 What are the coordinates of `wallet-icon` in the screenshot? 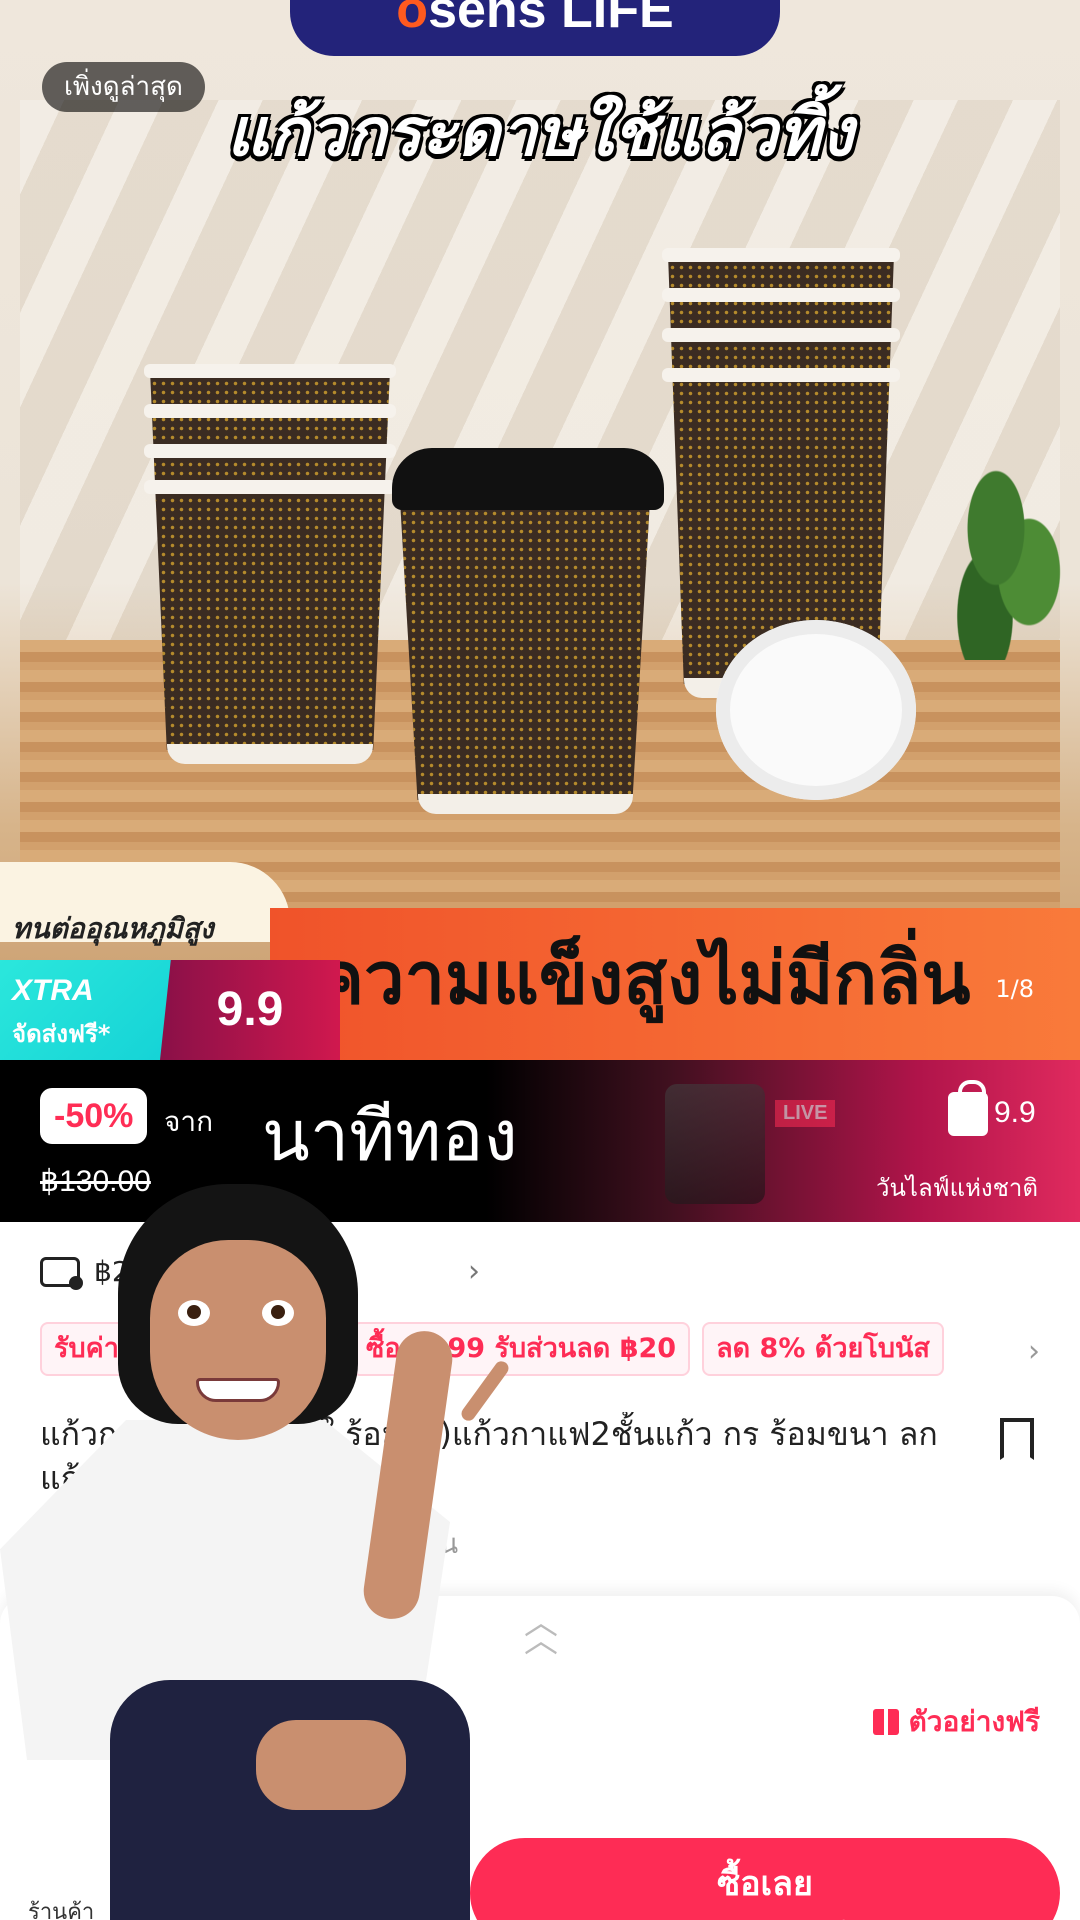 It's located at (61, 1273).